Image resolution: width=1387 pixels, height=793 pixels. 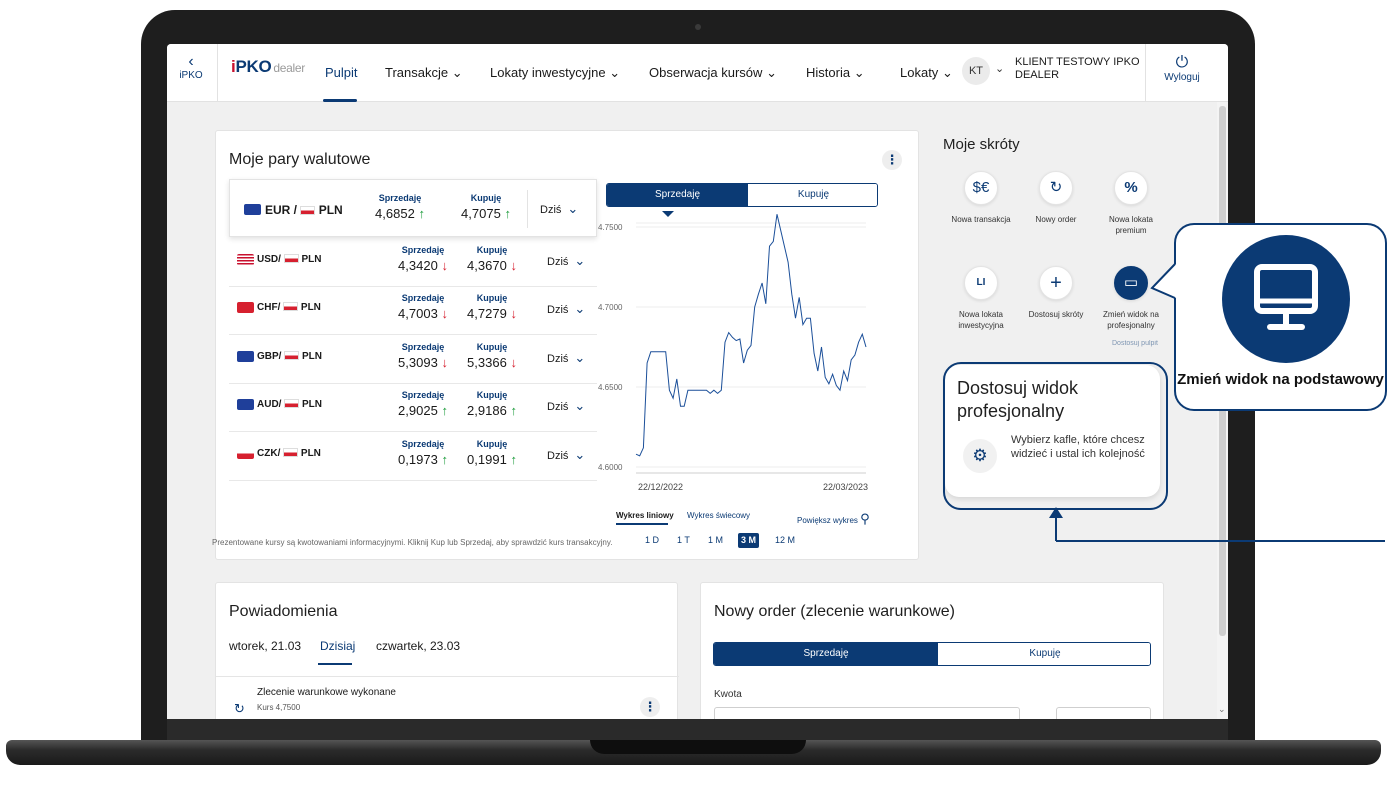 What do you see at coordinates (683, 540) in the screenshot?
I see `range-1t: 1 T` at bounding box center [683, 540].